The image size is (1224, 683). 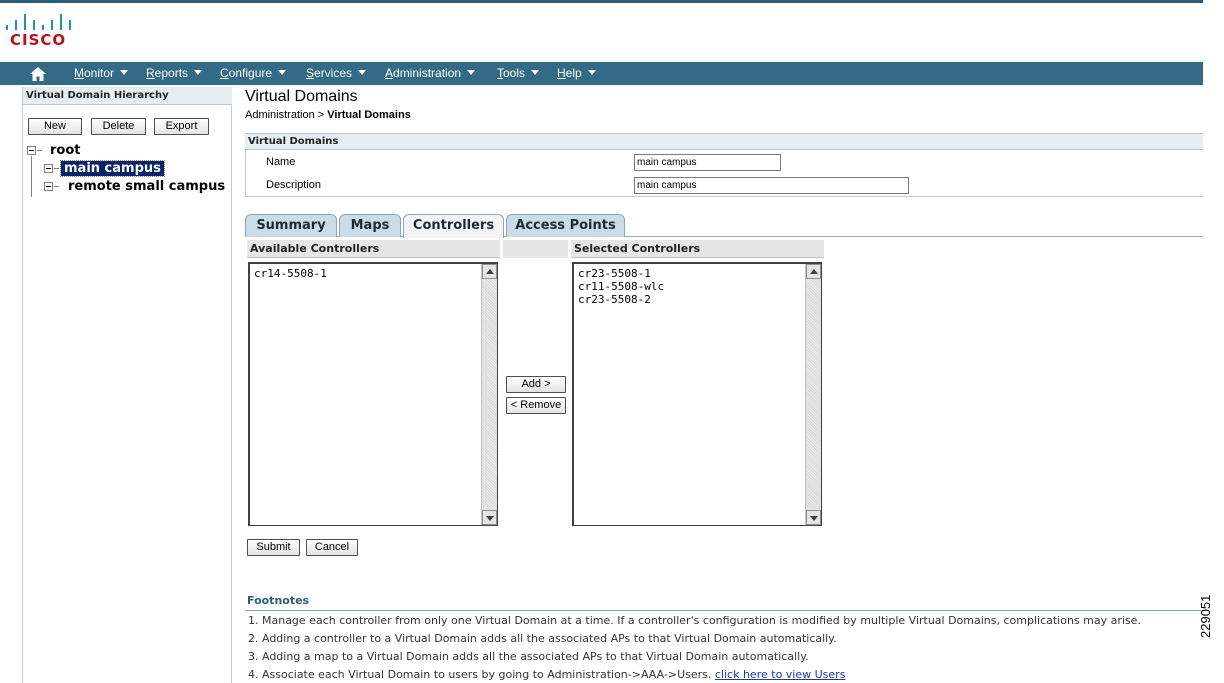 I want to click on menu-services: Services, so click(x=336, y=73).